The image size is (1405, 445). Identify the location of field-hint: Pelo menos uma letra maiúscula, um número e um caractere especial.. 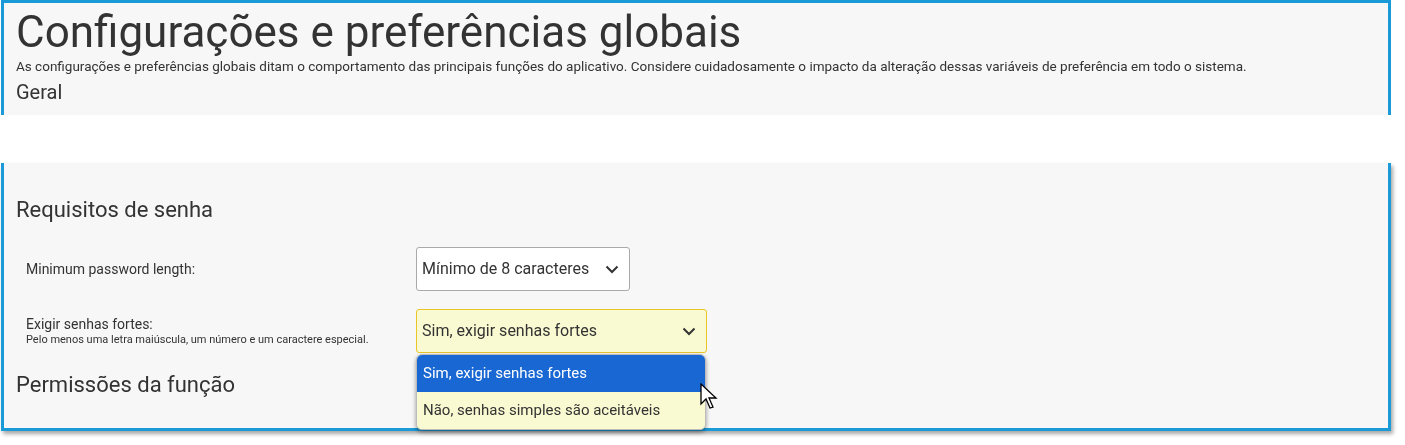
(198, 340).